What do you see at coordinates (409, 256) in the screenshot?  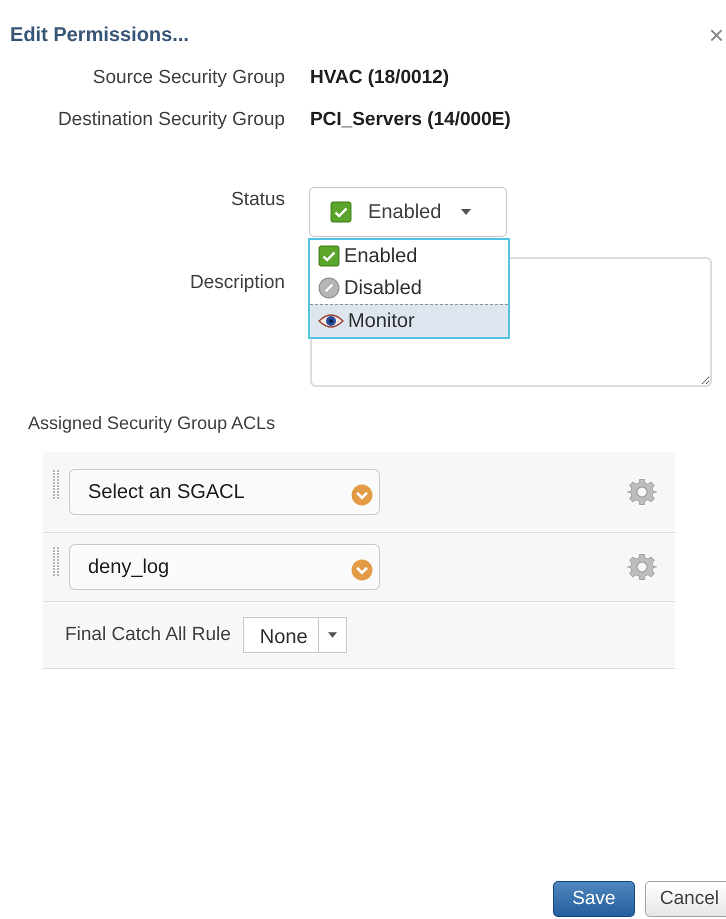 I see `menu-item: Enabled` at bounding box center [409, 256].